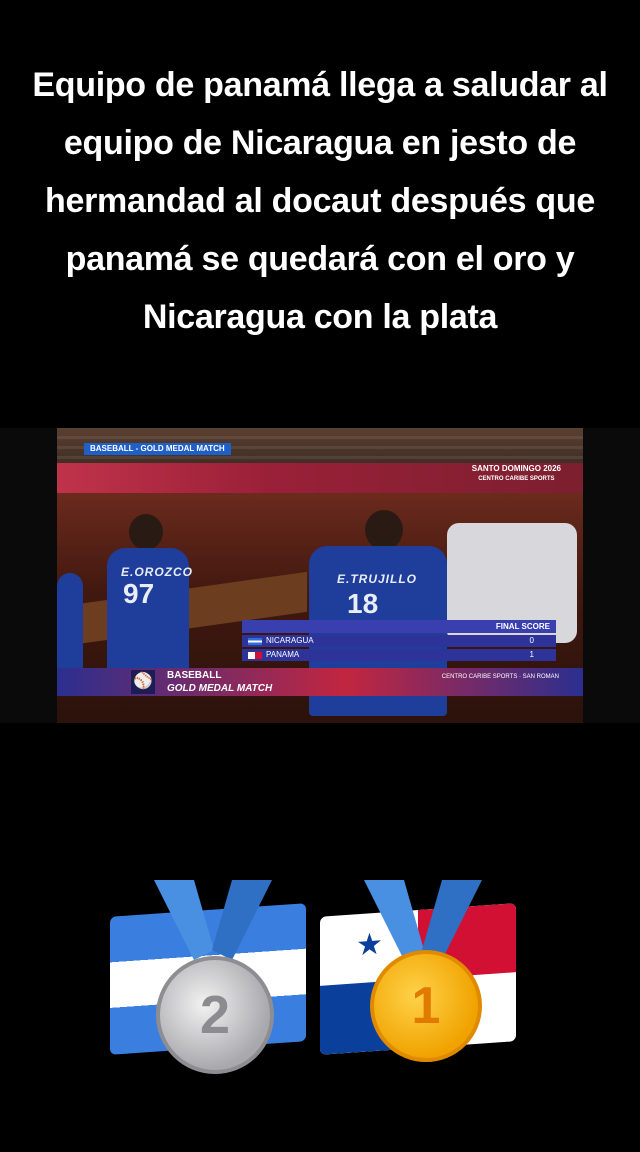 The width and height of the screenshot is (640, 1152). Describe the element at coordinates (426, 1006) in the screenshot. I see `gold-medal-icon: 1` at that location.